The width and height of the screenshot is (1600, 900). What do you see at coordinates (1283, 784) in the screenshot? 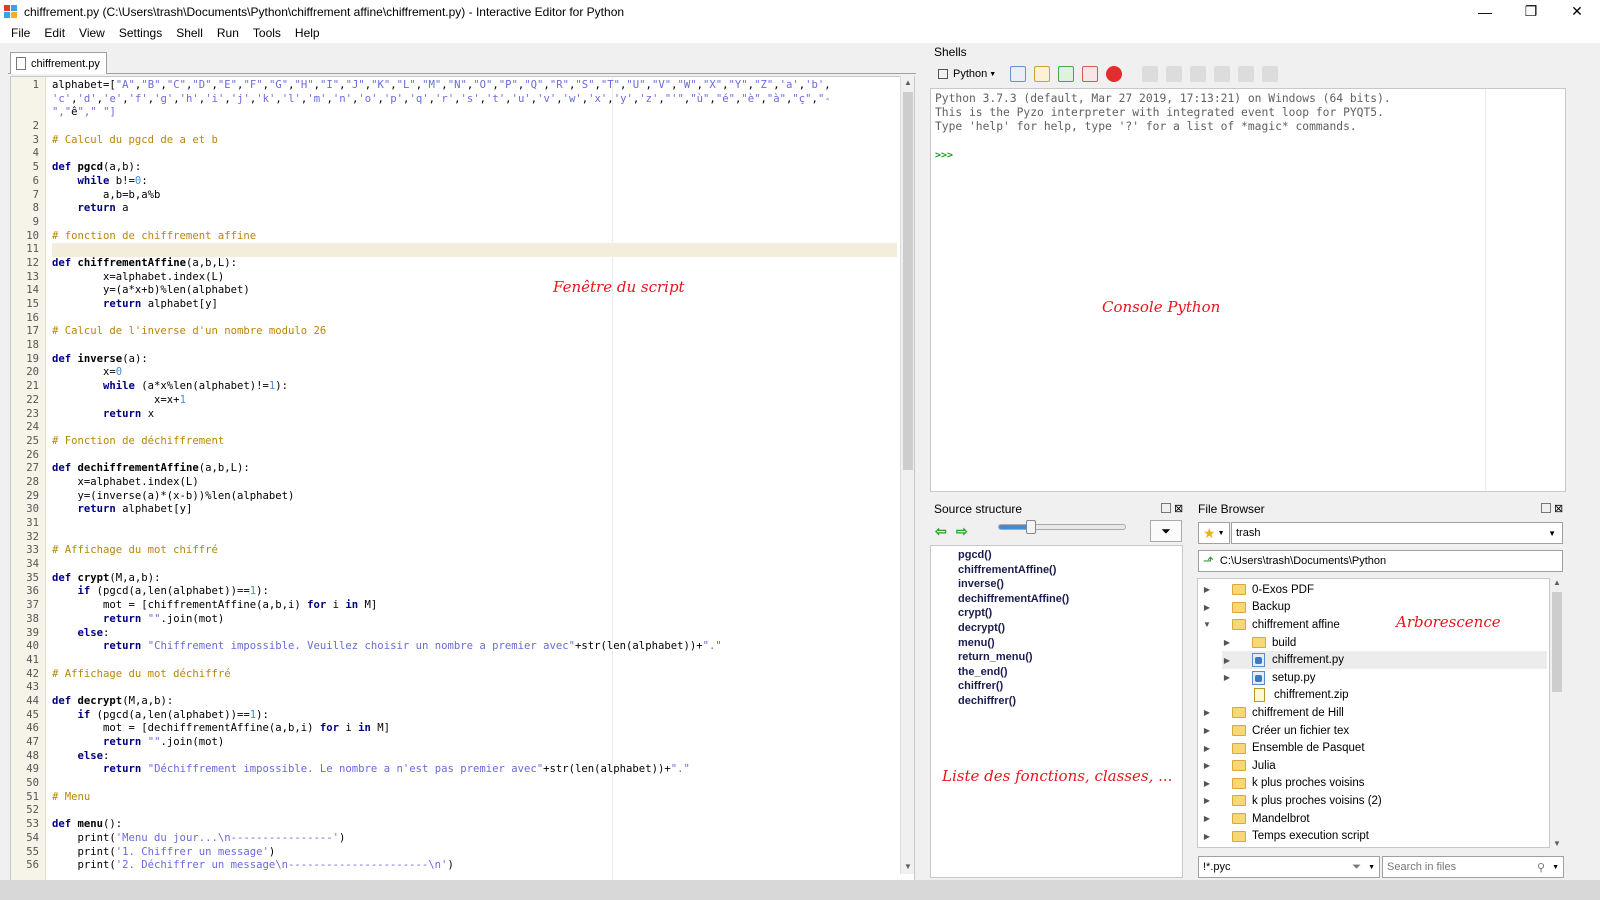
I see `folder-item: ▶ k plus proches voisins` at bounding box center [1283, 784].